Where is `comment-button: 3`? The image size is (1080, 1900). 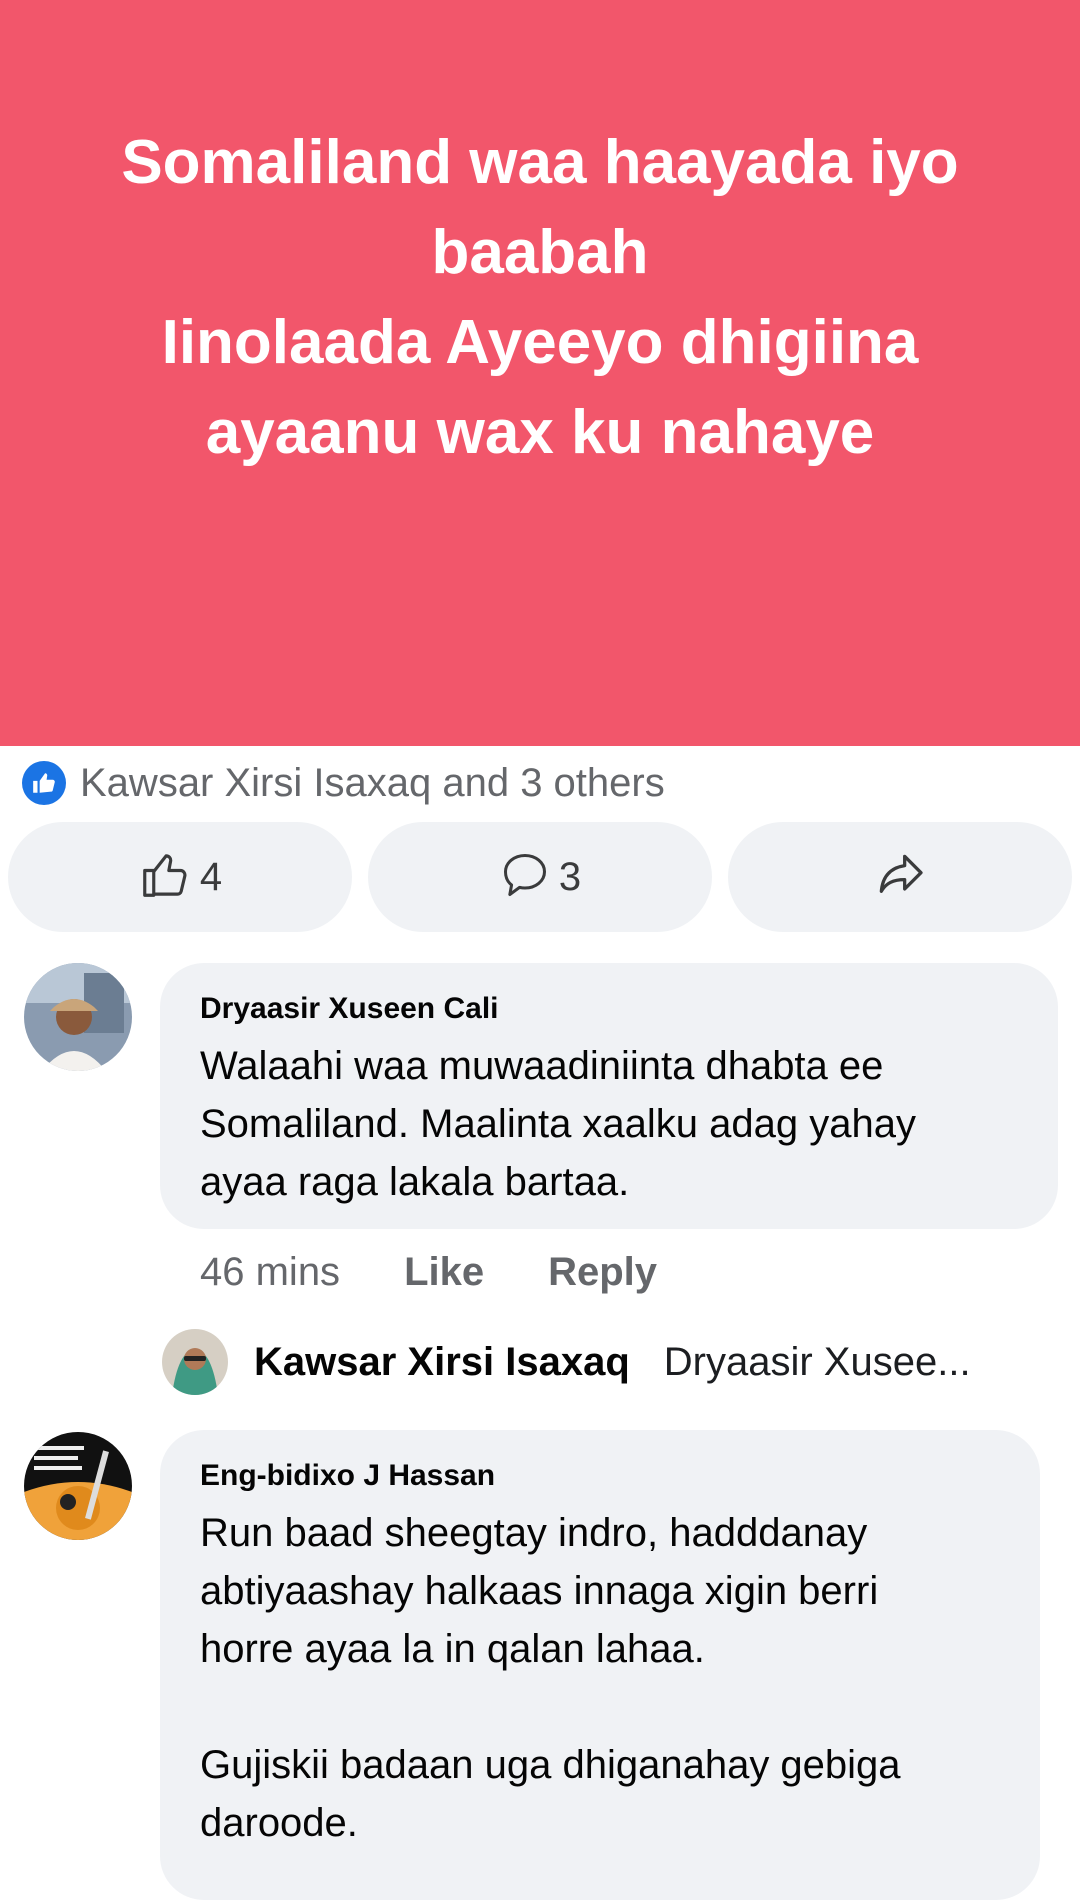 comment-button: 3 is located at coordinates (540, 877).